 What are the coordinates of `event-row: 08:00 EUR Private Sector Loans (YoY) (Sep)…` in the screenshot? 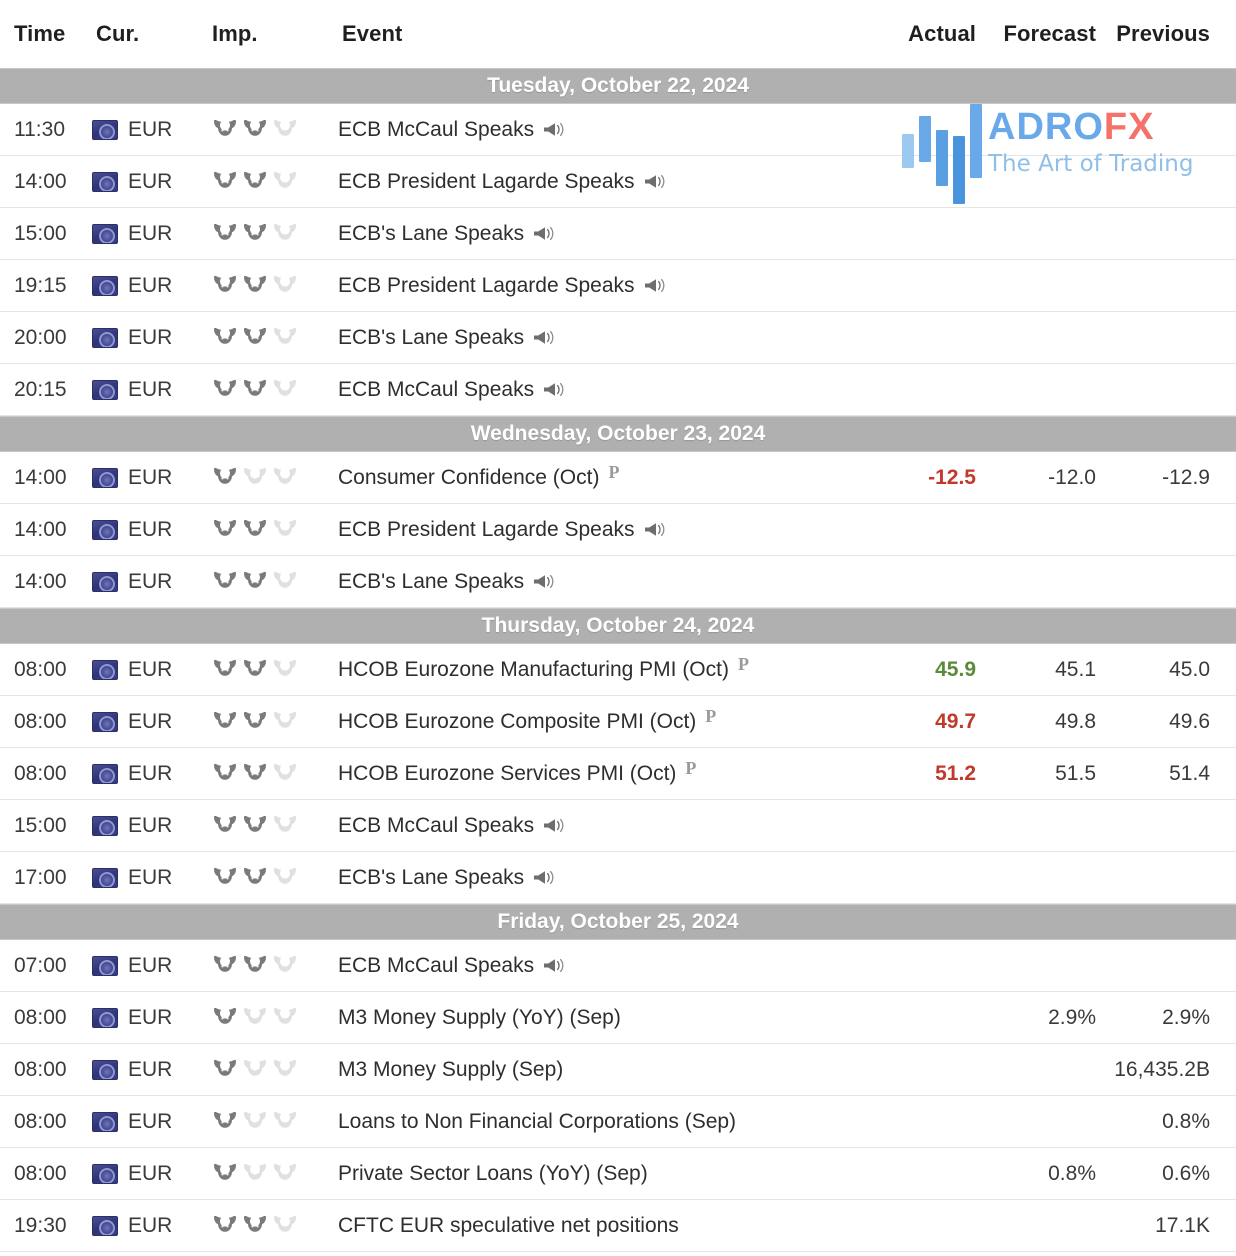 It's located at (618, 1174).